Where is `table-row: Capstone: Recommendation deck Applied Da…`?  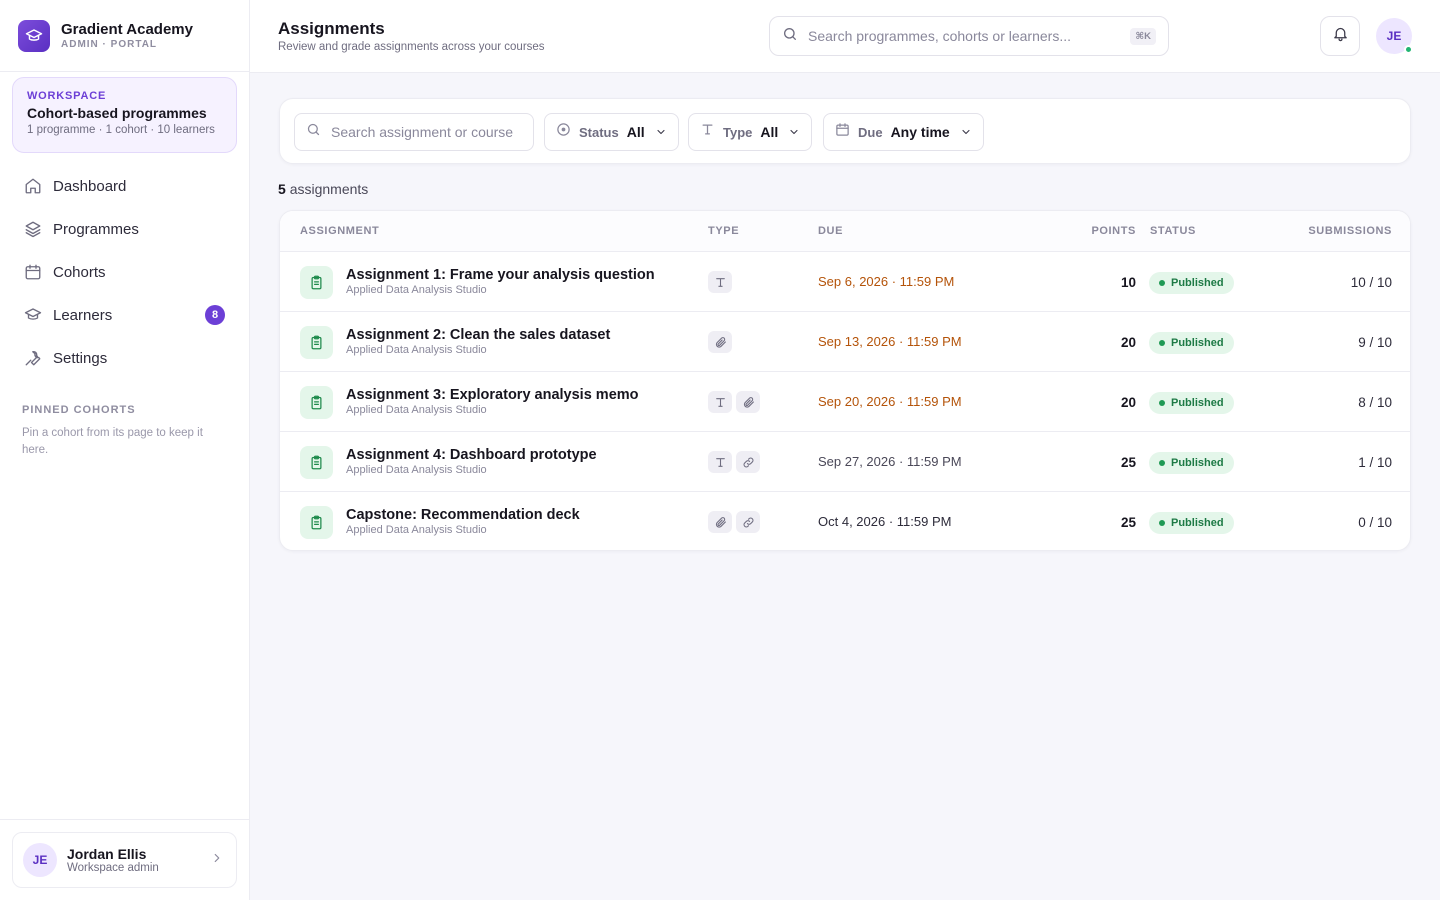
table-row: Capstone: Recommendation deck Applied Da… is located at coordinates (845, 521).